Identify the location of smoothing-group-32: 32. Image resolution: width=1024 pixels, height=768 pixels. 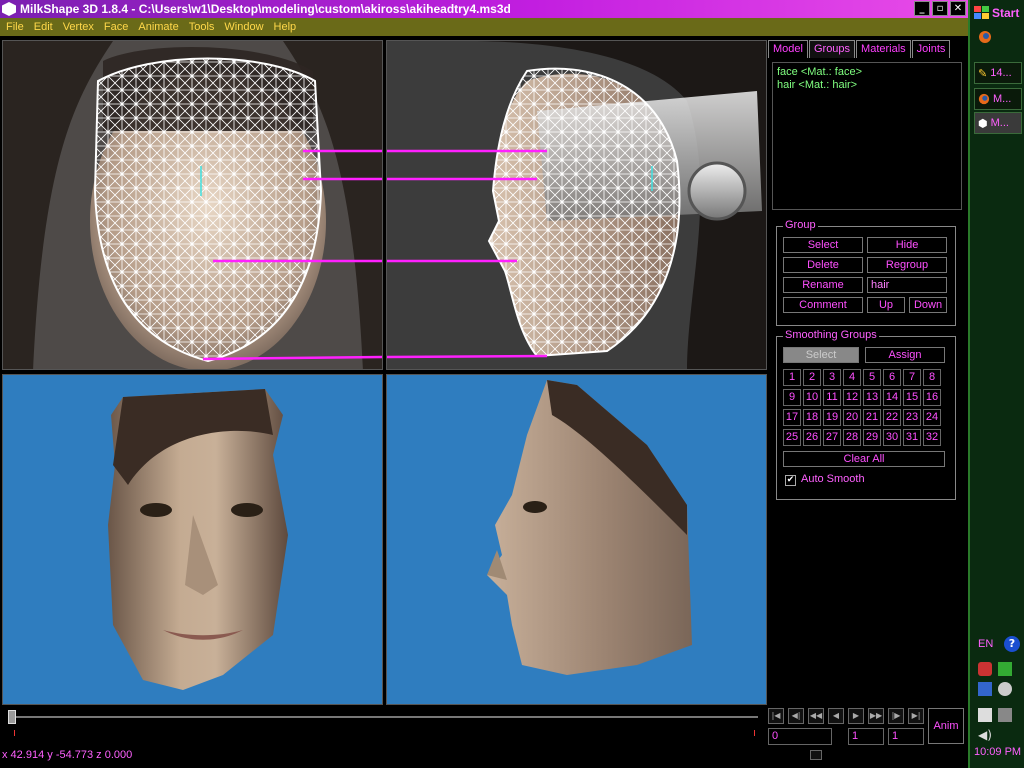
(932, 437).